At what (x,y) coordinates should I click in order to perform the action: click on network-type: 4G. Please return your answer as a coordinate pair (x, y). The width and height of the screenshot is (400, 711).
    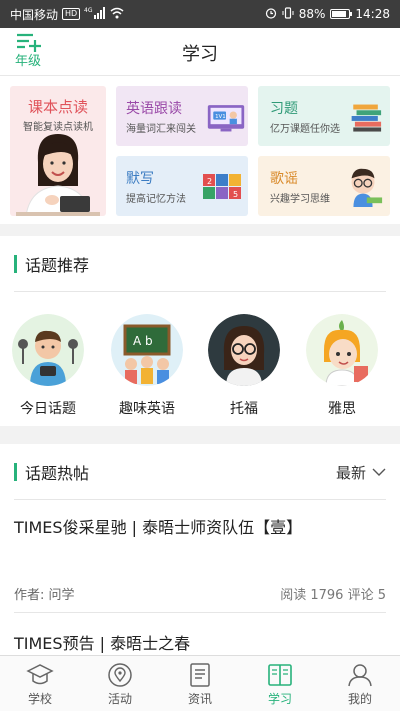
    Looking at the image, I should click on (88, 10).